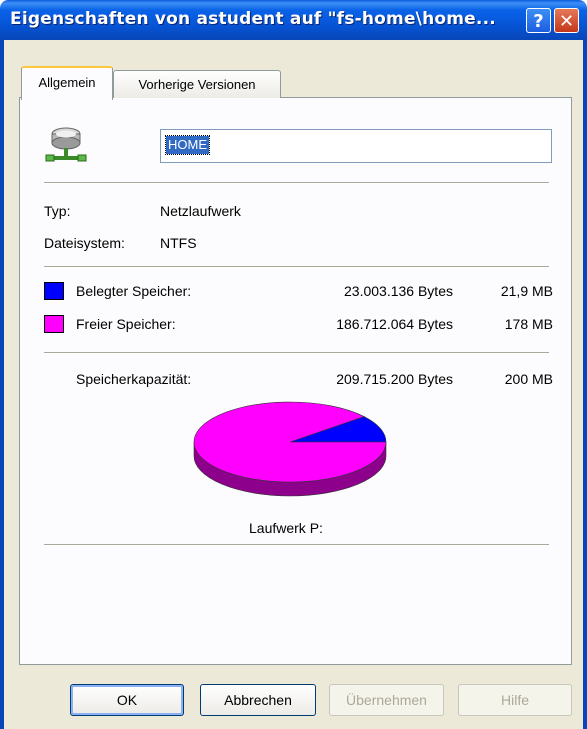 This screenshot has width=587, height=729. I want to click on window-frame-right, so click(585, 384).